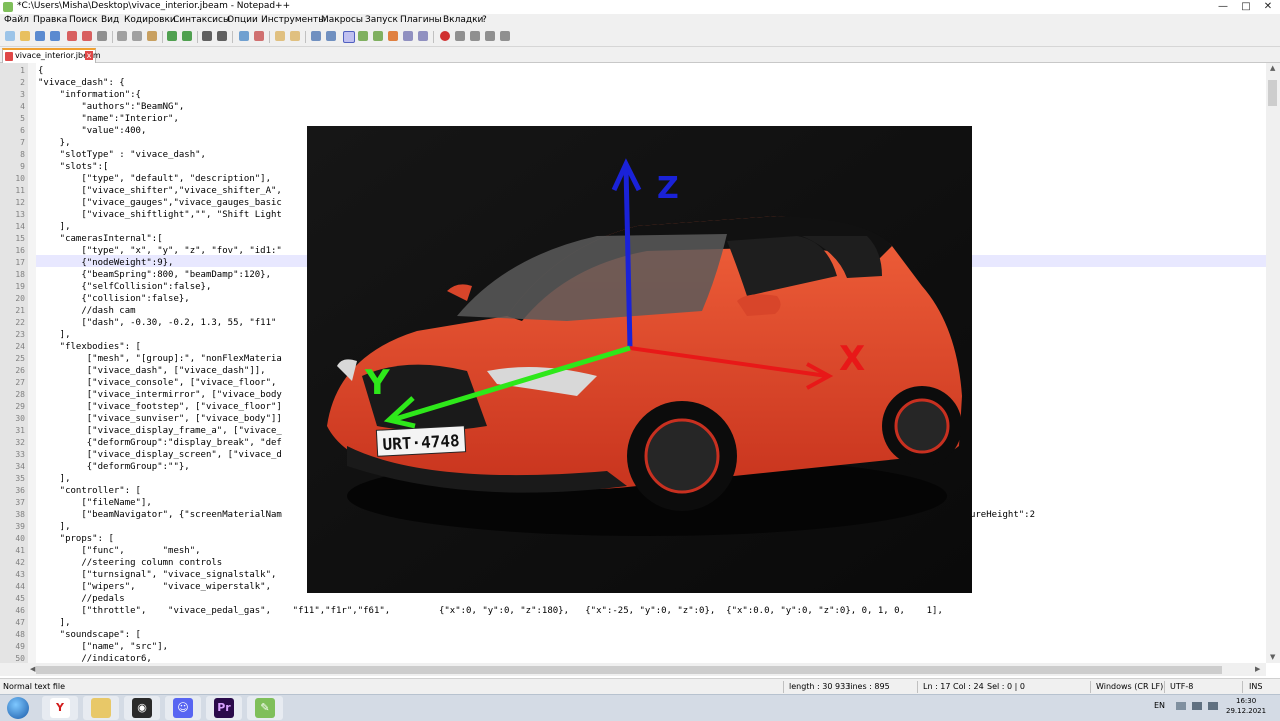 The height and width of the screenshot is (721, 1280). Describe the element at coordinates (224, 708) in the screenshot. I see `taskbar-app: Pr` at that location.